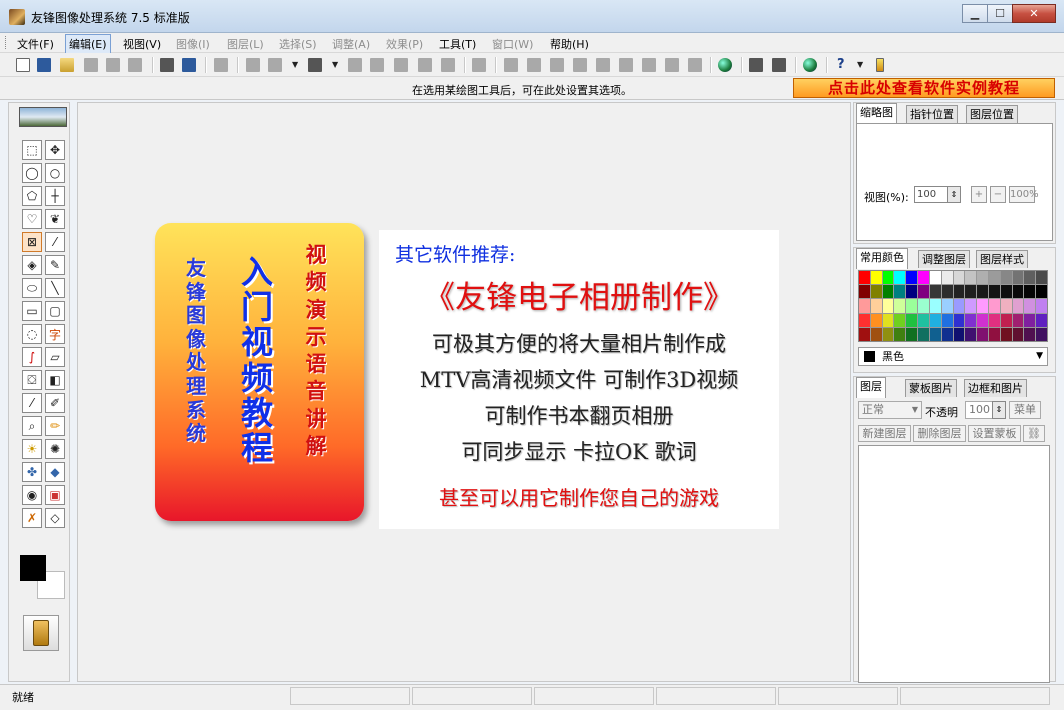 The image size is (1064, 710). Describe the element at coordinates (41, 633) in the screenshot. I see `mobile-export-button` at that location.